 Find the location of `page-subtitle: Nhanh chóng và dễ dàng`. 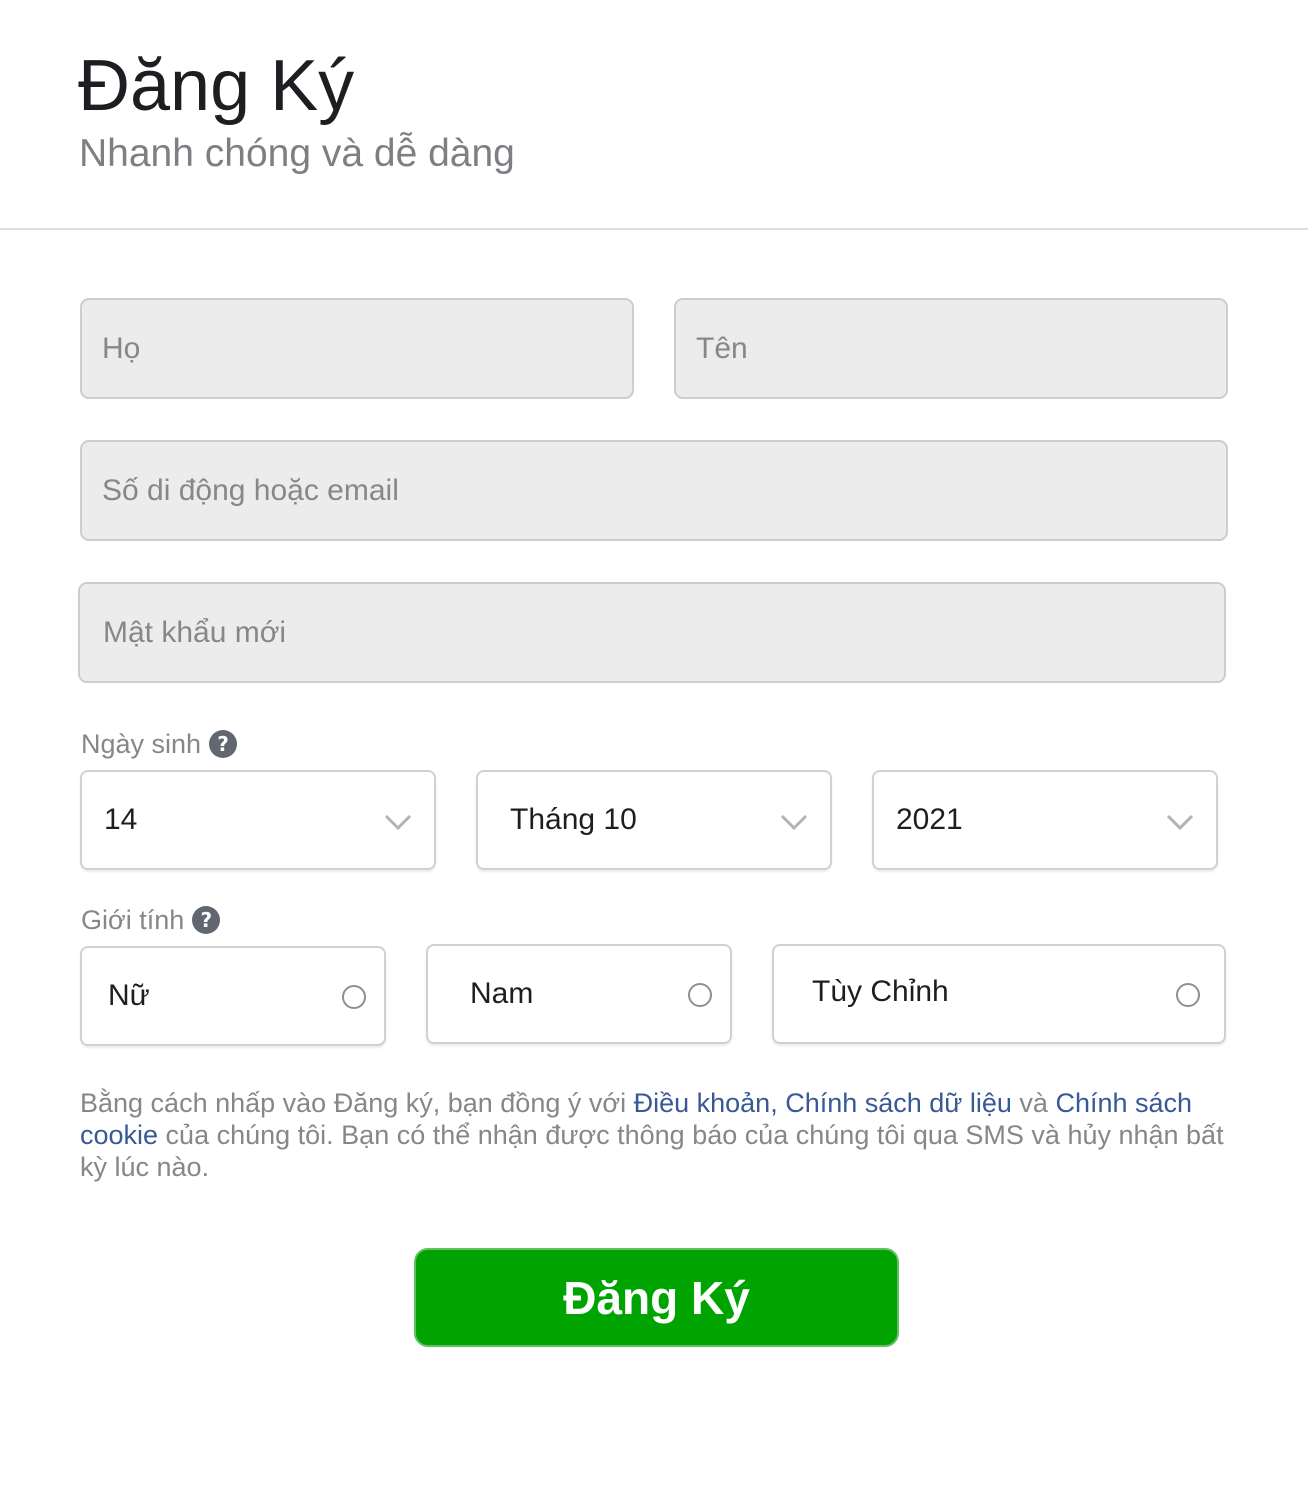

page-subtitle: Nhanh chóng và dễ dàng is located at coordinates (297, 153).